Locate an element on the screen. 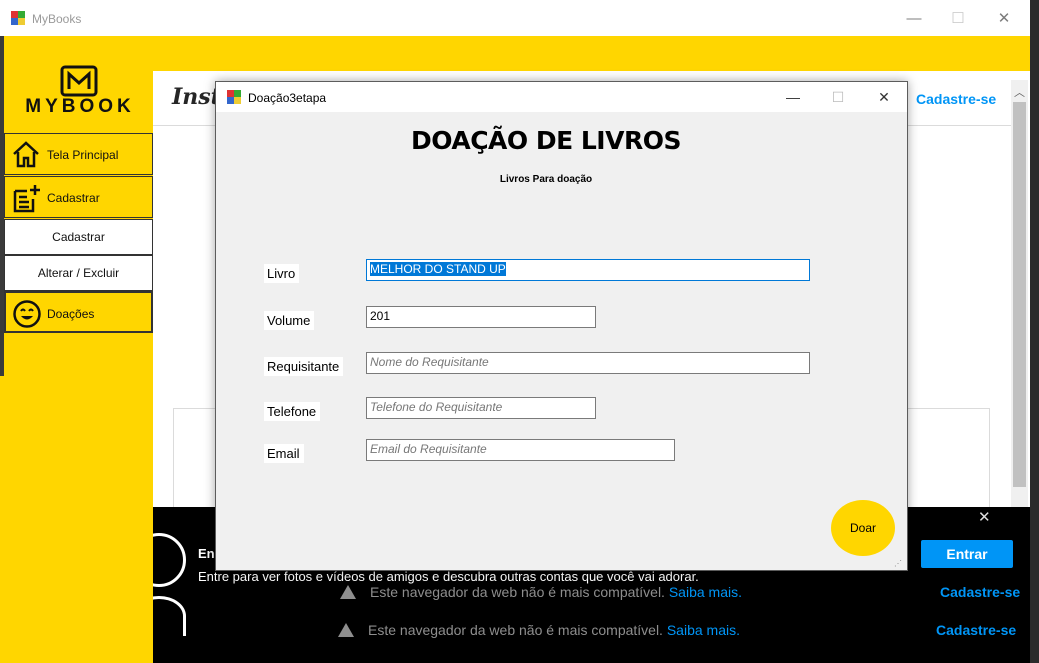 The image size is (1039, 663). minimize-button: — is located at coordinates (914, 19).